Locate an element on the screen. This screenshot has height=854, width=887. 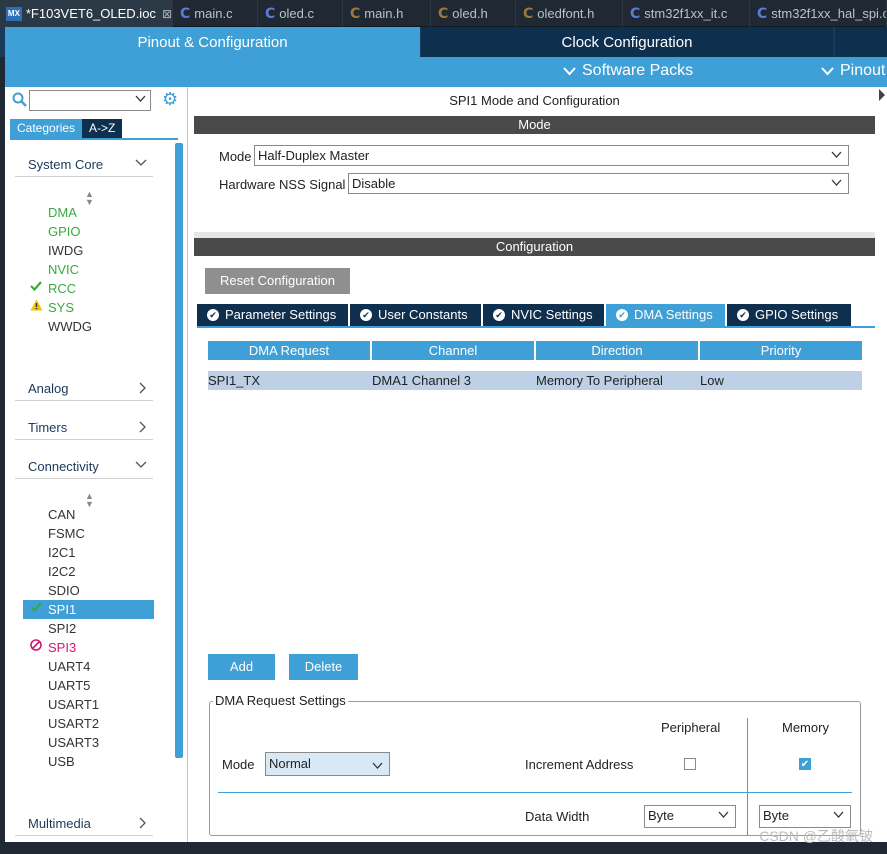
list-item-can: CAN is located at coordinates (88, 514).